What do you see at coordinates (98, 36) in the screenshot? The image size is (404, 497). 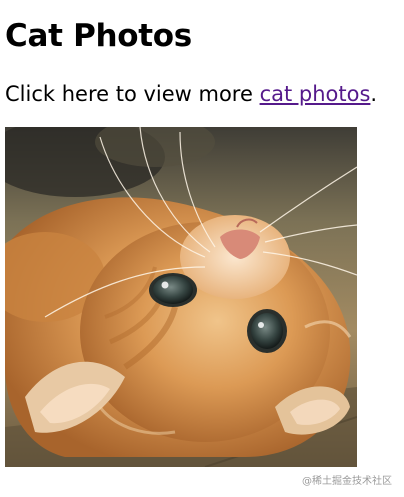 I see `page-title: Cat Photos` at bounding box center [98, 36].